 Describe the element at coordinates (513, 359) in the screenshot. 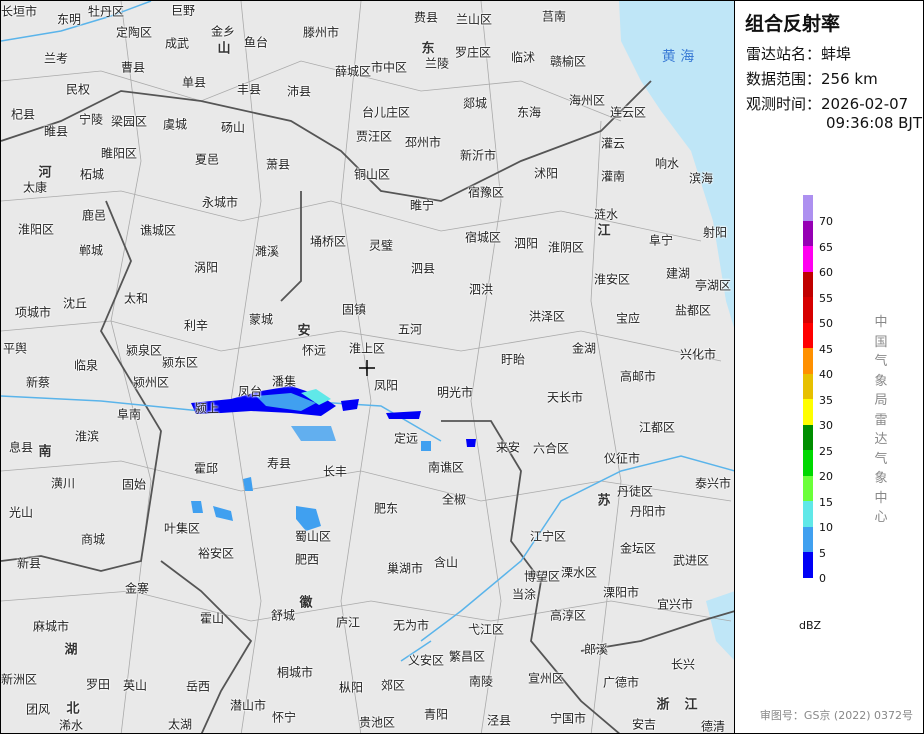

I see `place-label: 盱眙` at that location.